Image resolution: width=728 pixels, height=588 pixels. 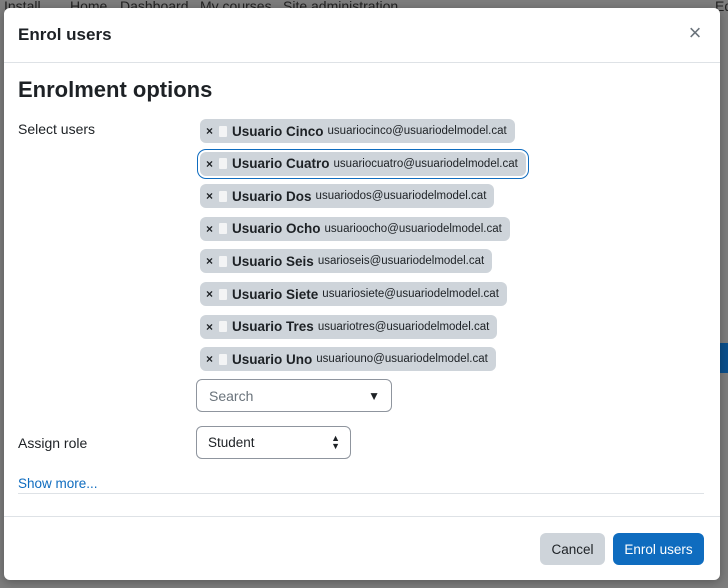 I want to click on selected-user-name: Usuario Ocho, so click(x=276, y=229).